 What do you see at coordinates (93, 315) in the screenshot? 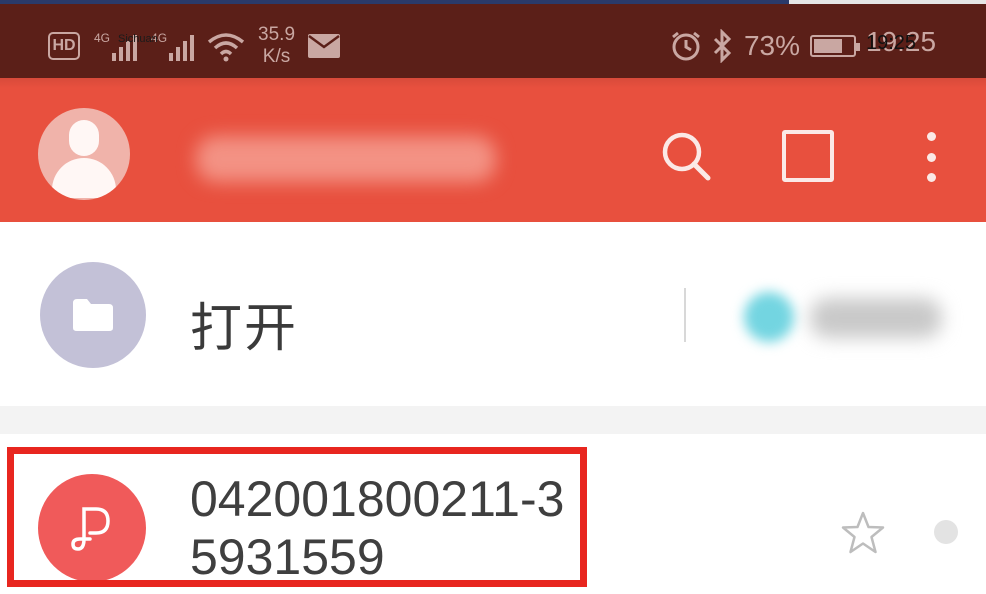
I see `folder-icon` at bounding box center [93, 315].